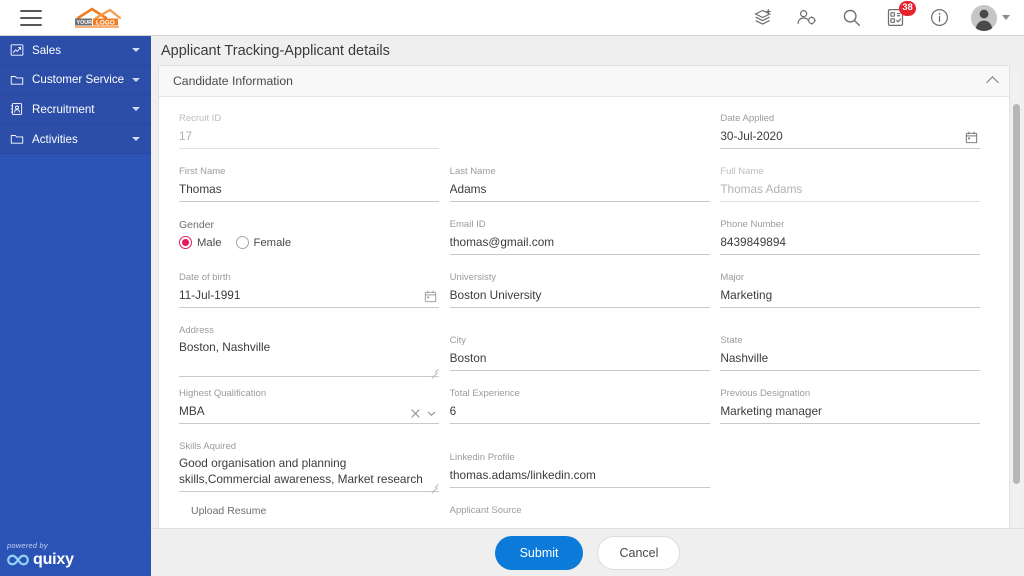  I want to click on field-value: Adams, so click(579, 191).